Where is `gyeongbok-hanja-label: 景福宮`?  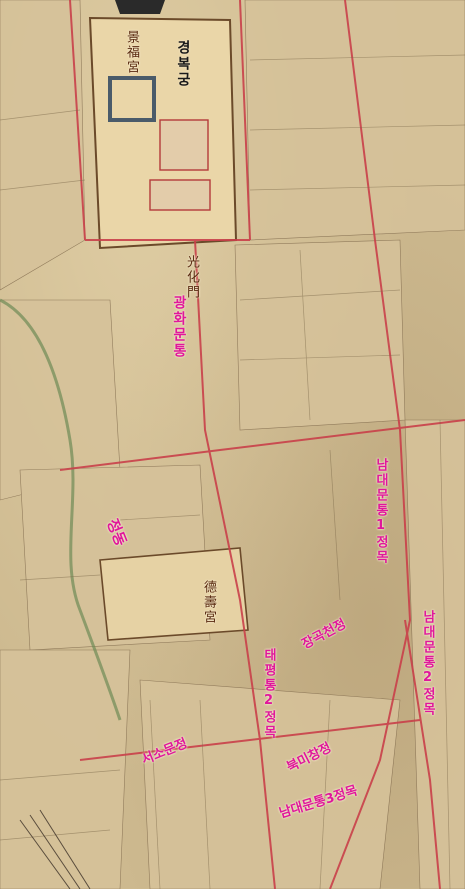 gyeongbok-hanja-label: 景福宮 is located at coordinates (131, 52).